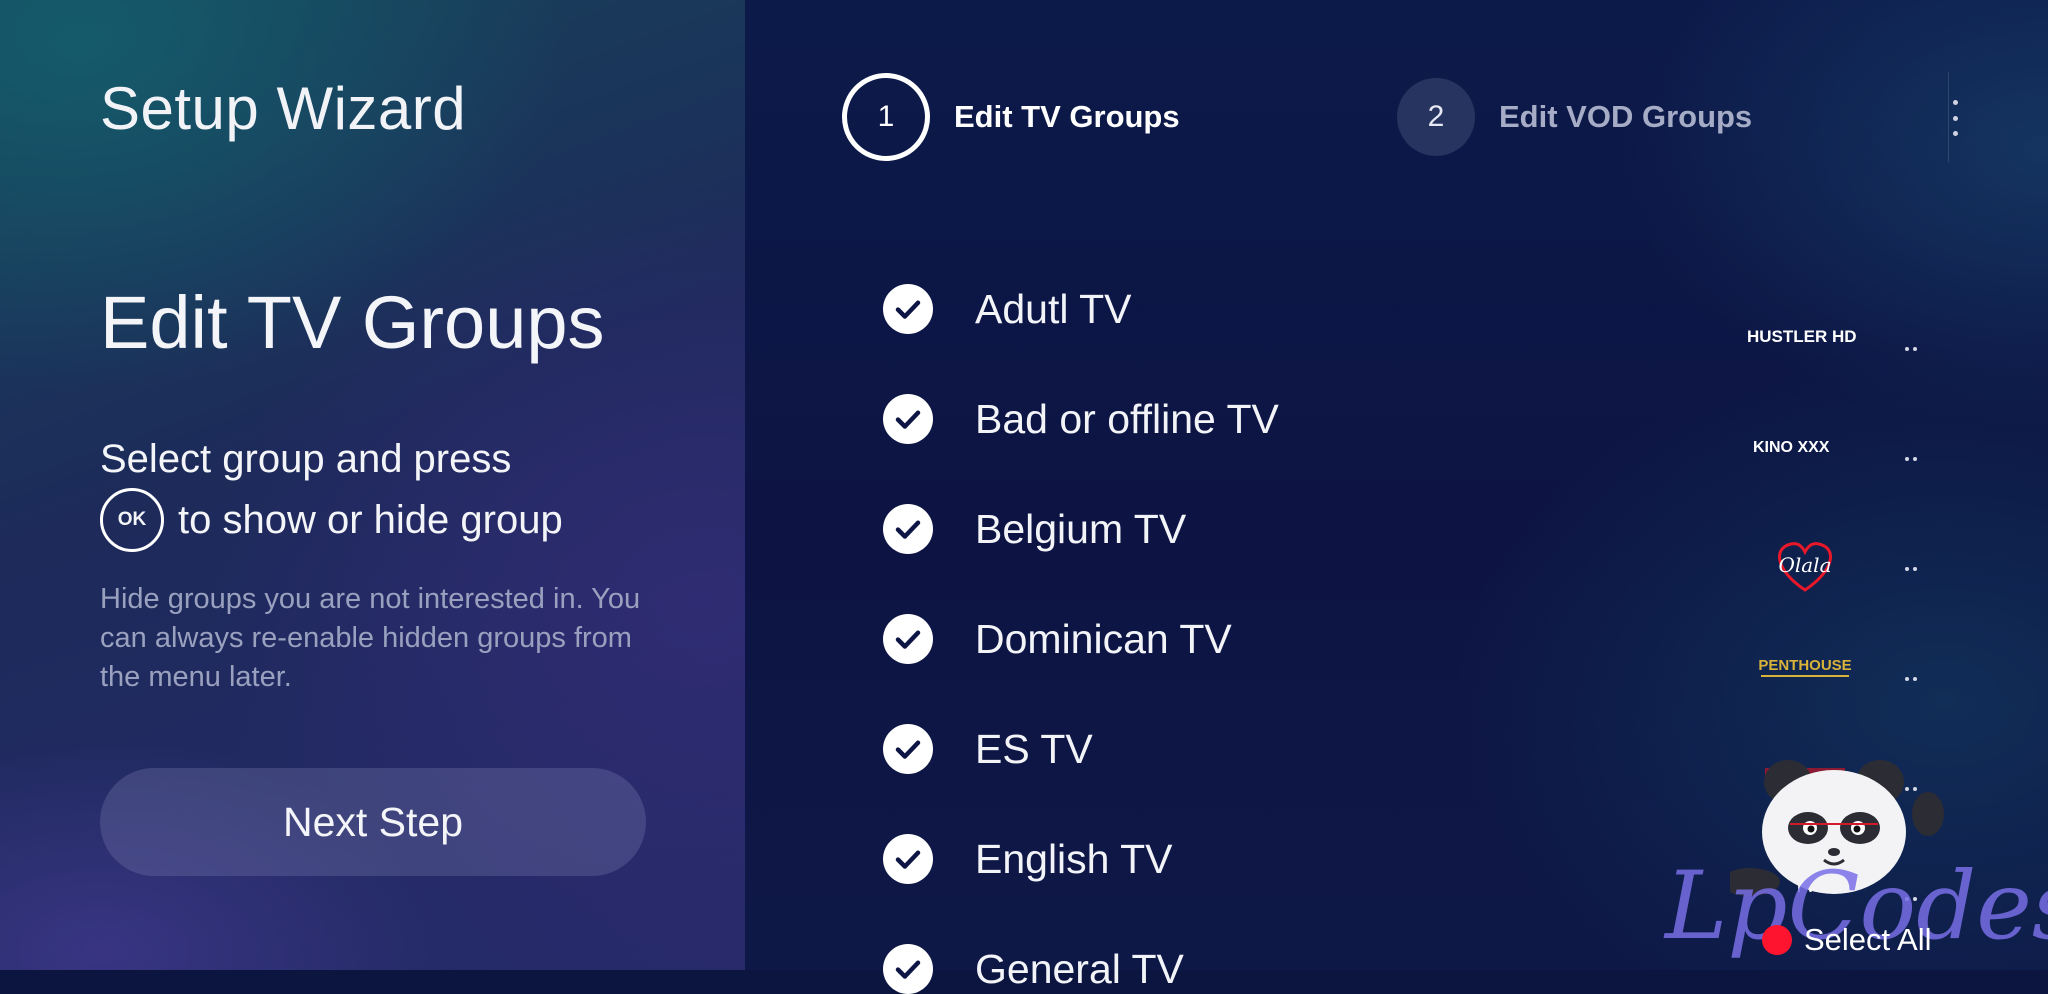  Describe the element at coordinates (1626, 116) in the screenshot. I see `step-2-label: Edit VOD Groups` at that location.